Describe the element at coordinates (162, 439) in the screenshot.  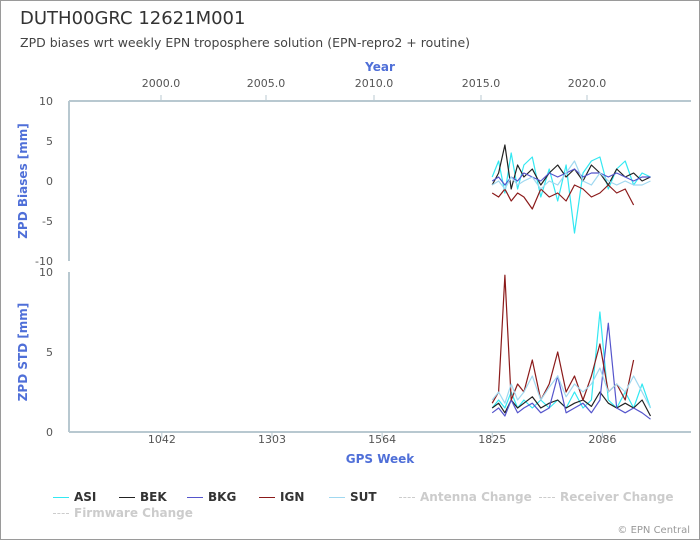
I see `bottom-axis-tick-label: 1042` at that location.